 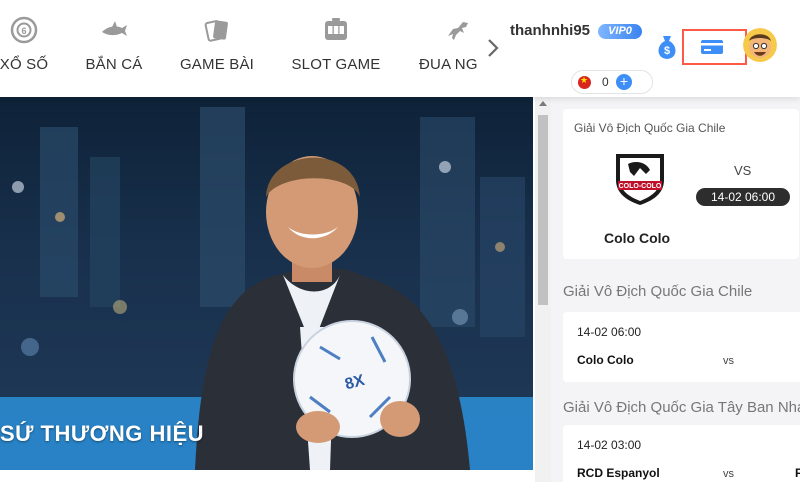 What do you see at coordinates (640, 186) in the screenshot?
I see `crest-text: COLO-COLO` at bounding box center [640, 186].